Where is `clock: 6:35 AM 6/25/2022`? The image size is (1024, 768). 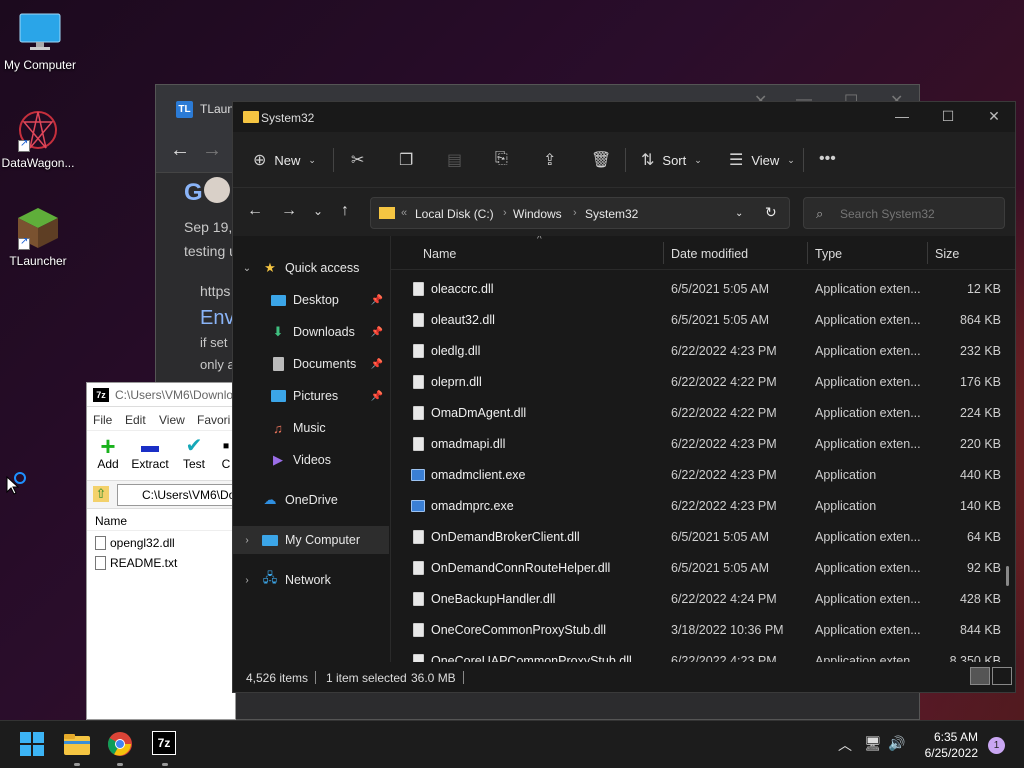
clock: 6:35 AM 6/25/2022 is located at coordinates (951, 745).